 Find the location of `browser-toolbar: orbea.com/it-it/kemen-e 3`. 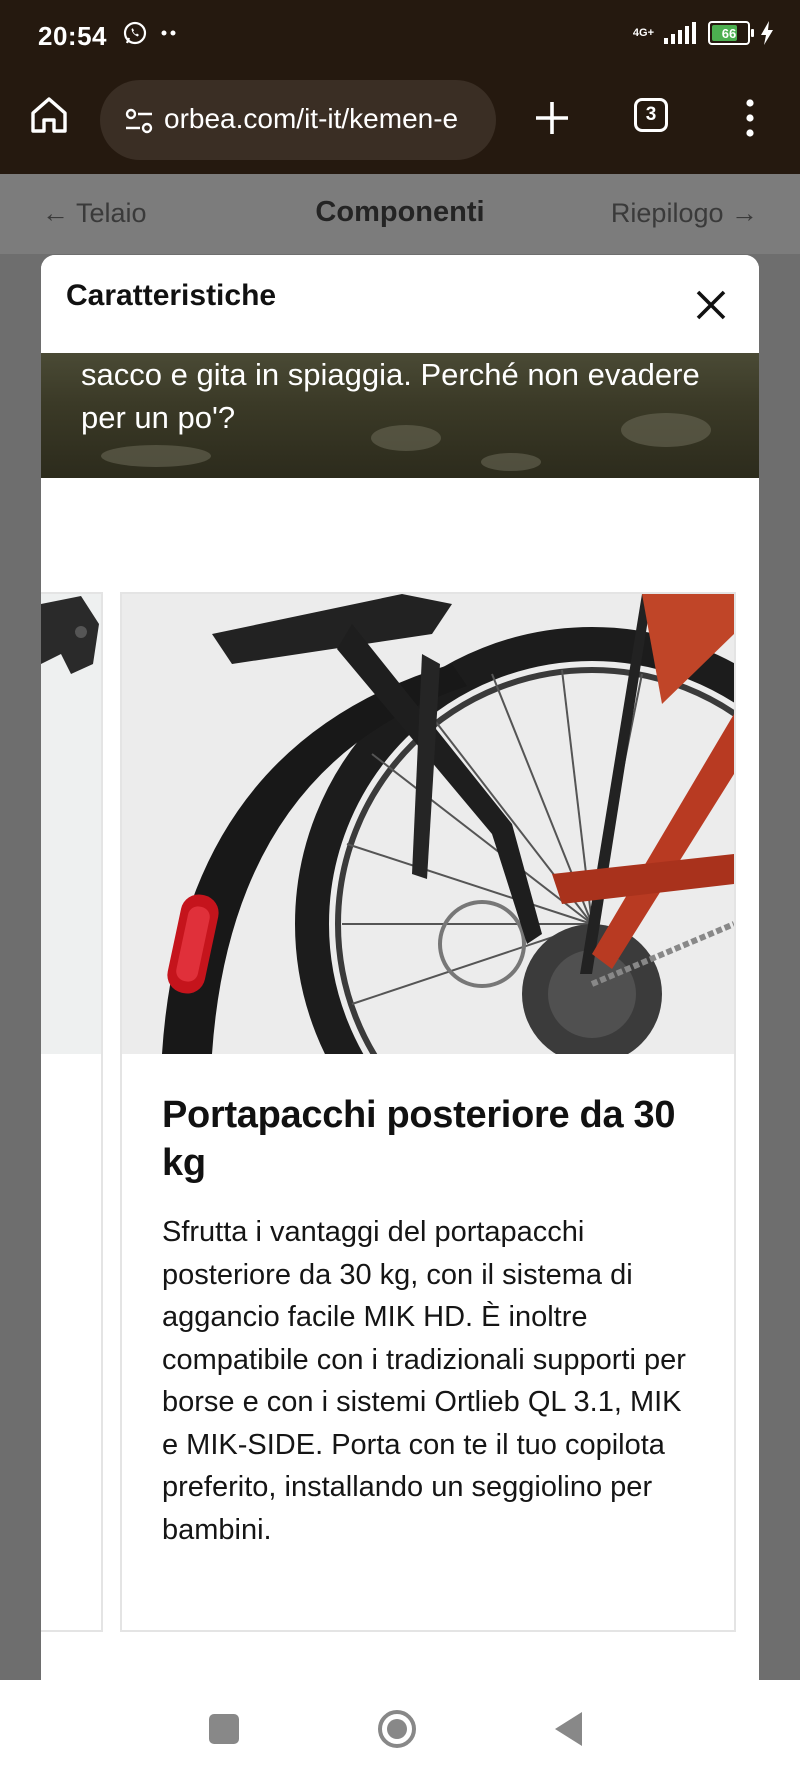

browser-toolbar: orbea.com/it-it/kemen-e 3 is located at coordinates (400, 123).